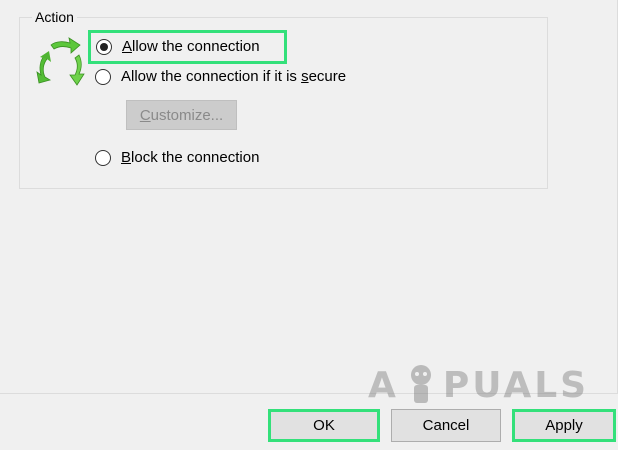 Image resolution: width=618 pixels, height=450 pixels. What do you see at coordinates (104, 47) in the screenshot?
I see `allow-connection-radio` at bounding box center [104, 47].